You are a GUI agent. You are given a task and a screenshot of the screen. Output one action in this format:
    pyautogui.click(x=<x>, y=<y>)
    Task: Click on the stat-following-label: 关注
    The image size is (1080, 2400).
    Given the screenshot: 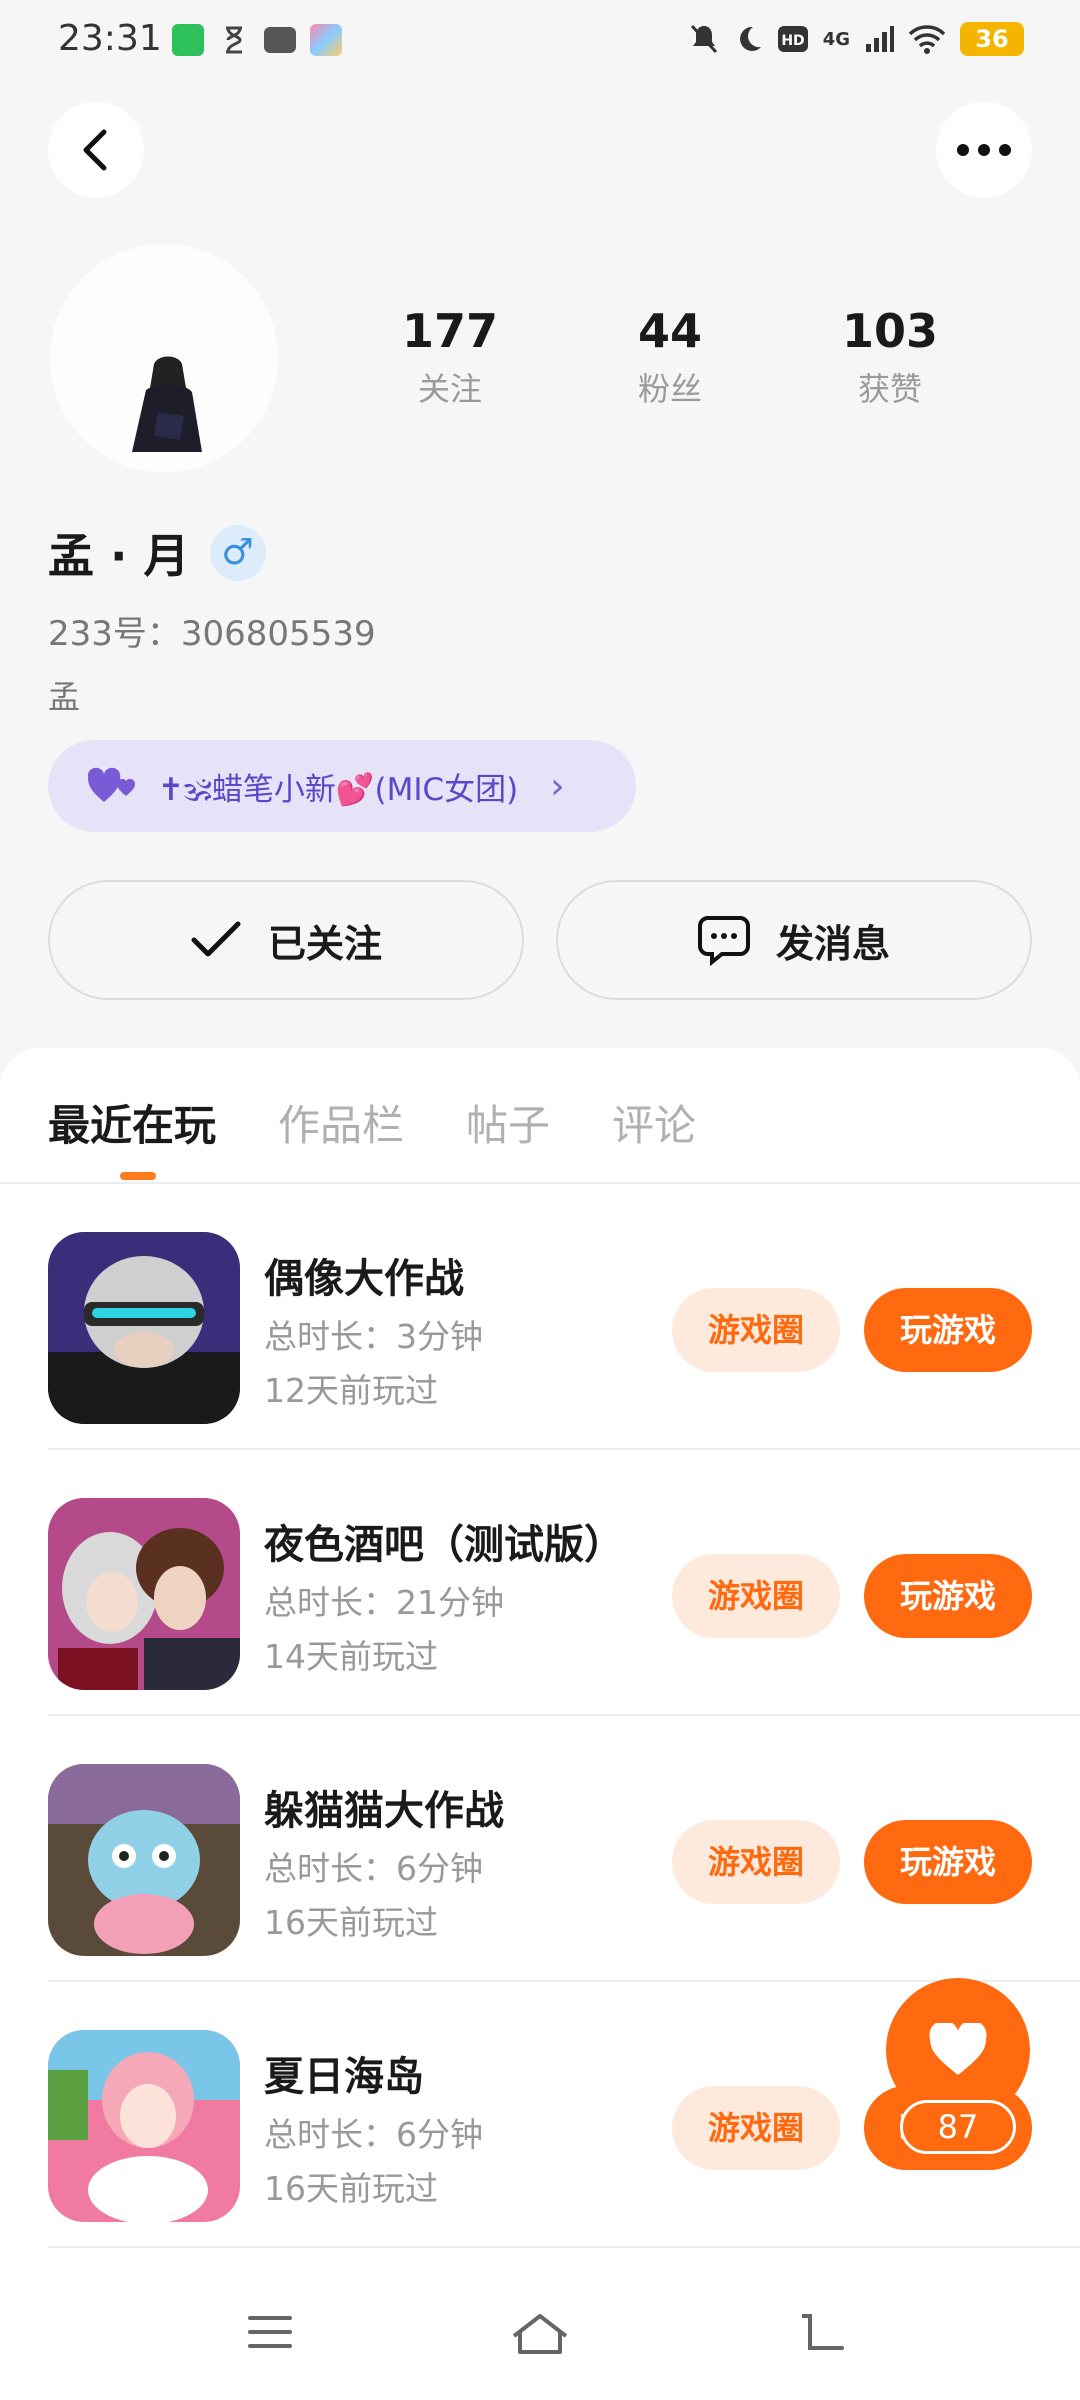 What is the action you would take?
    pyautogui.click(x=449, y=389)
    